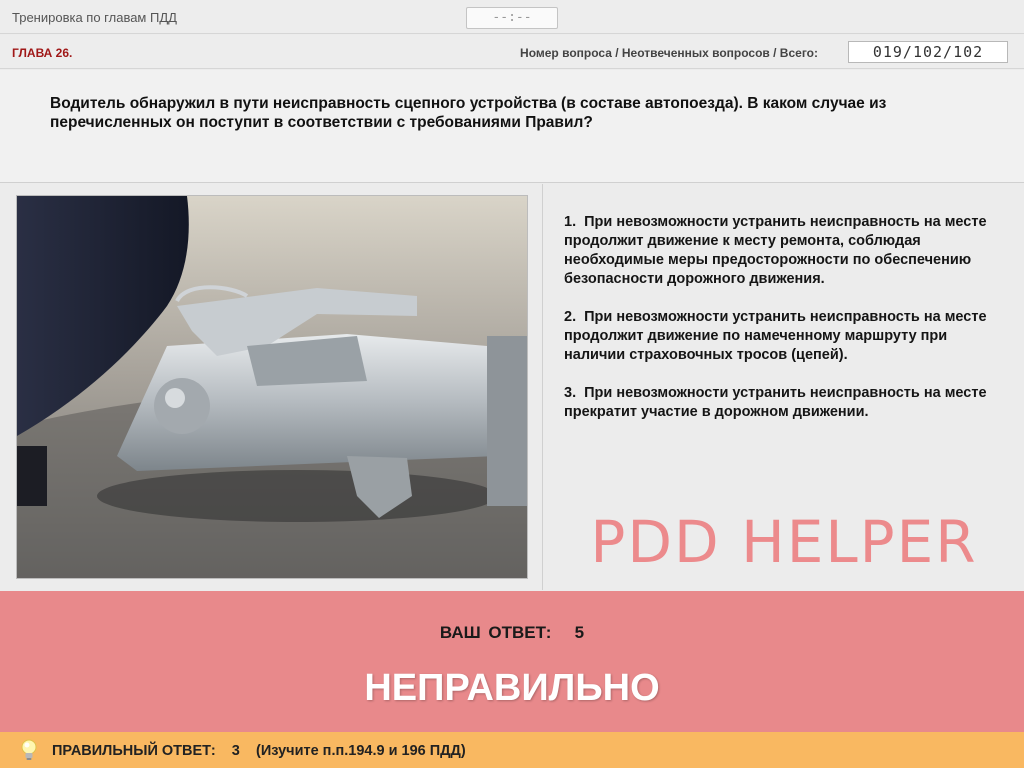  Describe the element at coordinates (235, 751) in the screenshot. I see `correct-answer-value: 3` at that location.